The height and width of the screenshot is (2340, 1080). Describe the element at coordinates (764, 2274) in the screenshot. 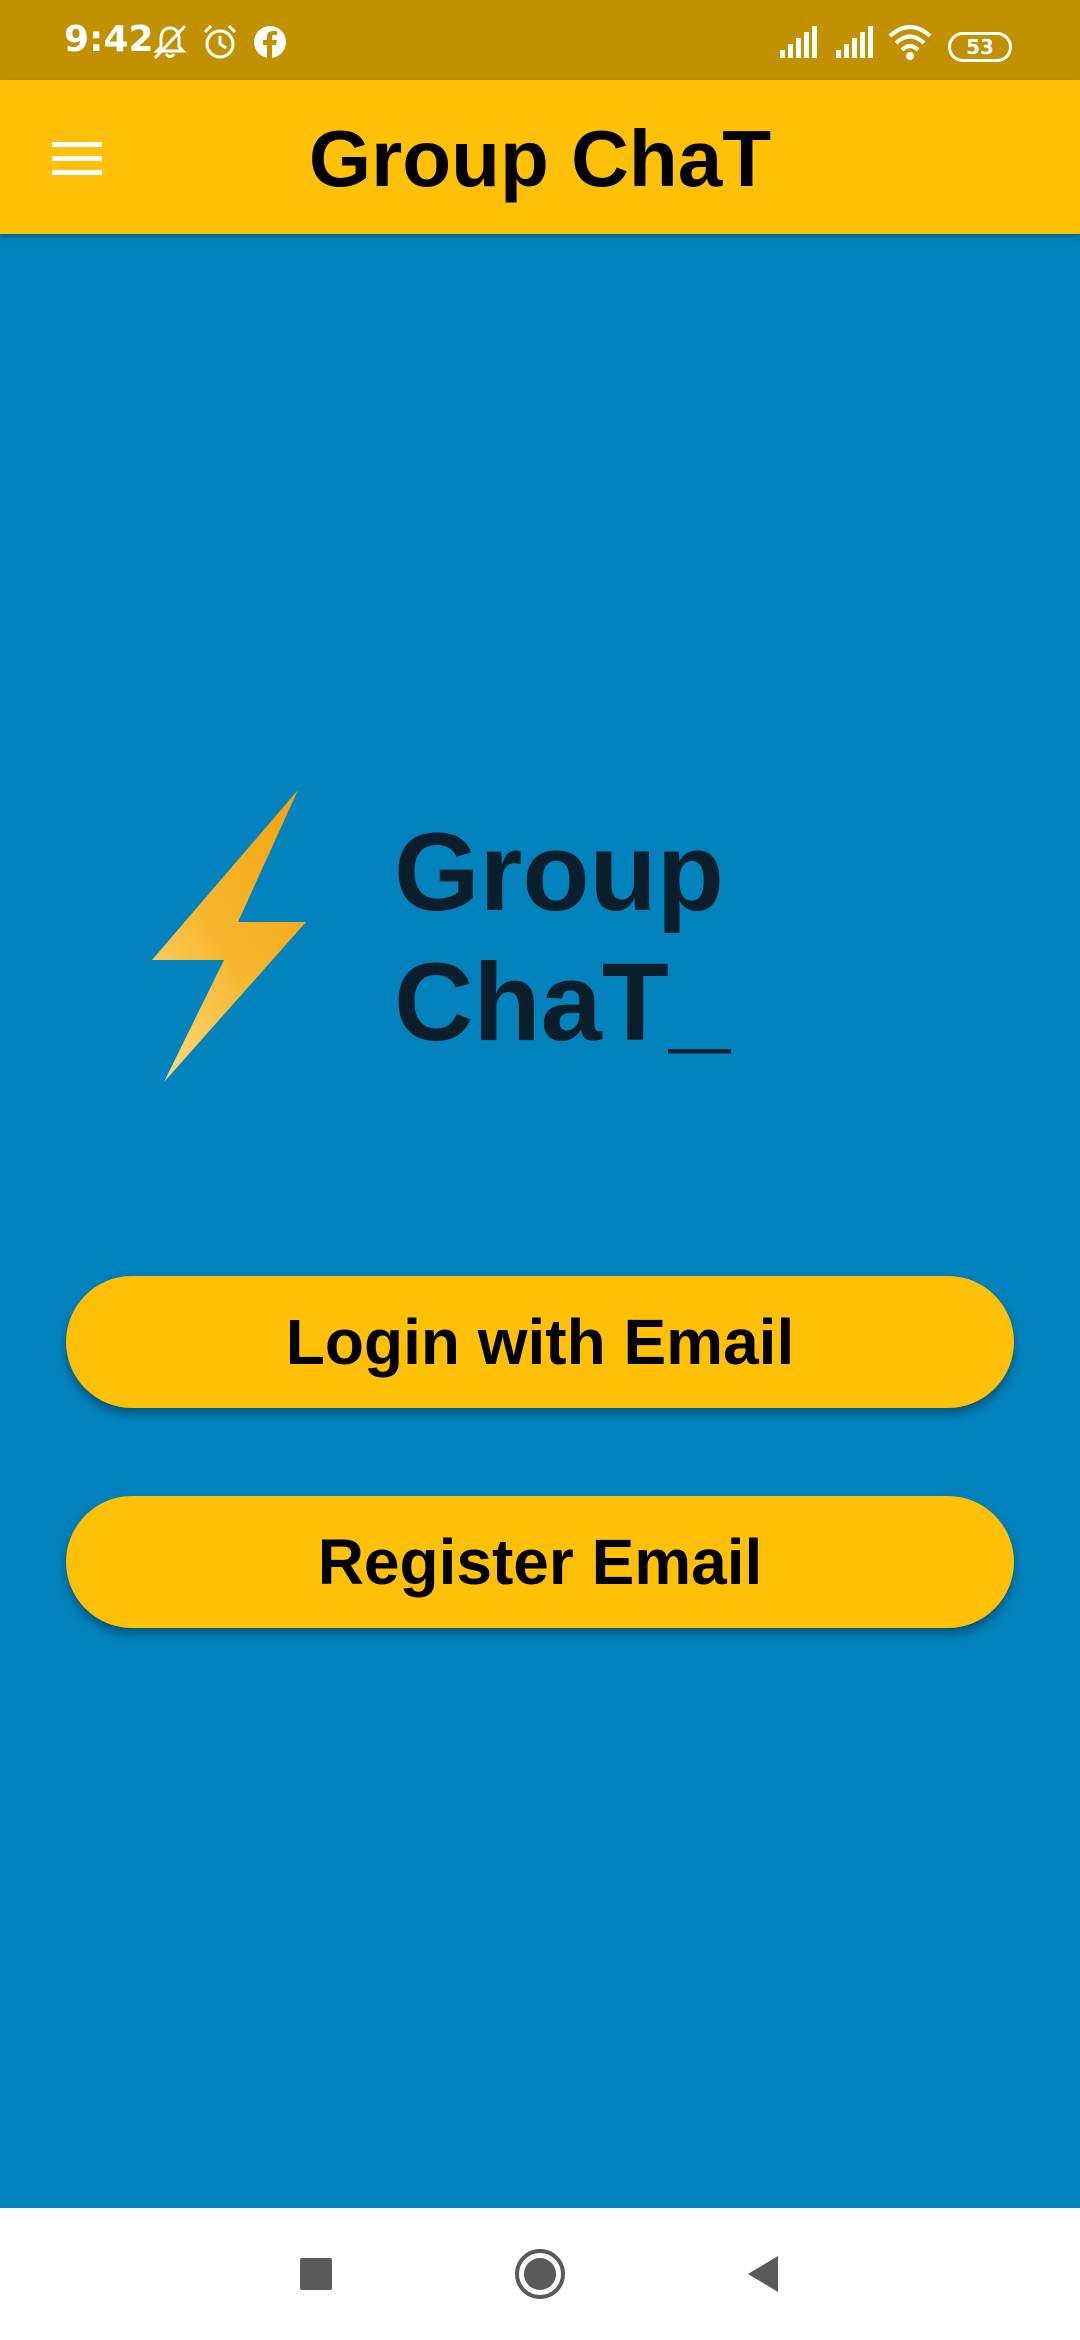

I see `back-icon` at that location.